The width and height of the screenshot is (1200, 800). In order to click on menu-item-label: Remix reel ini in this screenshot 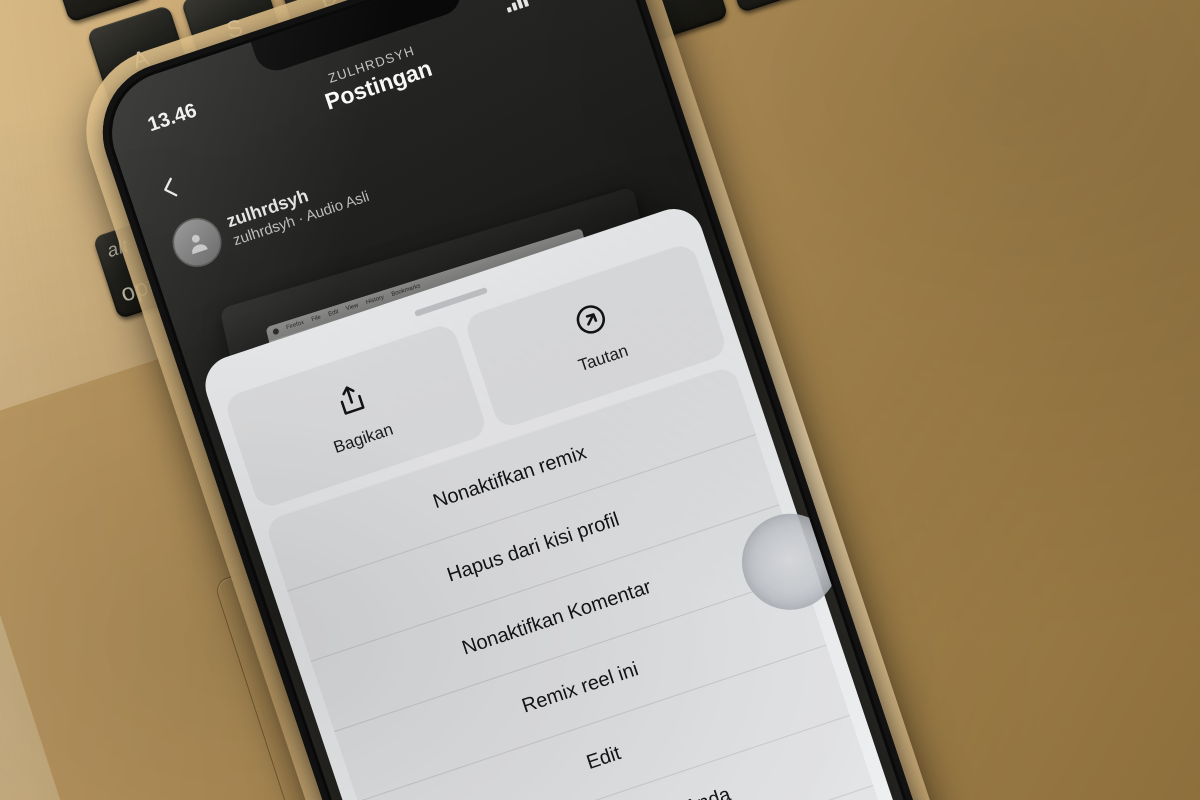, I will do `click(580, 688)`.